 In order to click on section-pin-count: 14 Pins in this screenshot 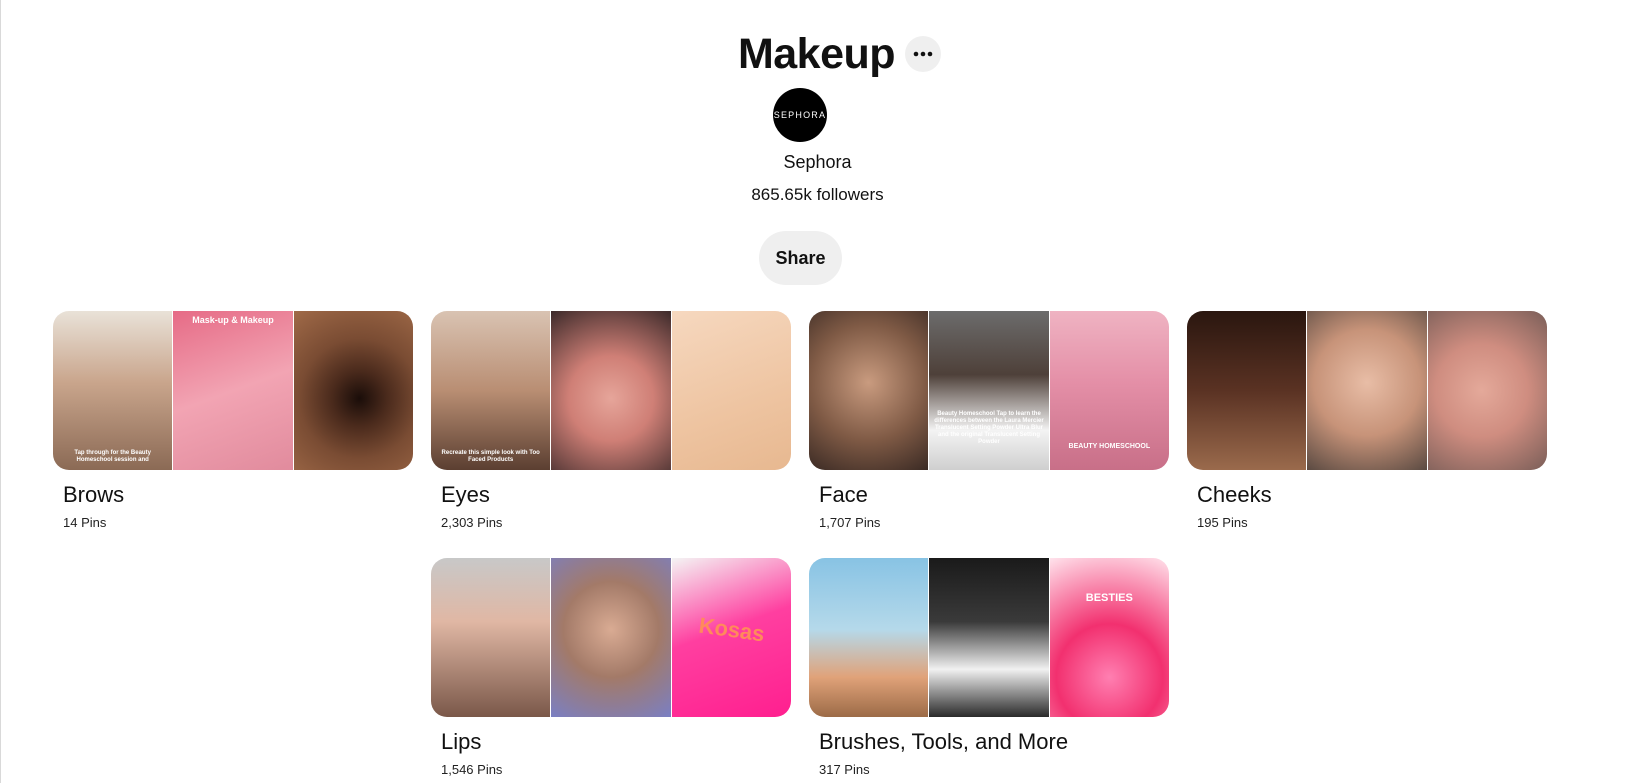, I will do `click(85, 522)`.